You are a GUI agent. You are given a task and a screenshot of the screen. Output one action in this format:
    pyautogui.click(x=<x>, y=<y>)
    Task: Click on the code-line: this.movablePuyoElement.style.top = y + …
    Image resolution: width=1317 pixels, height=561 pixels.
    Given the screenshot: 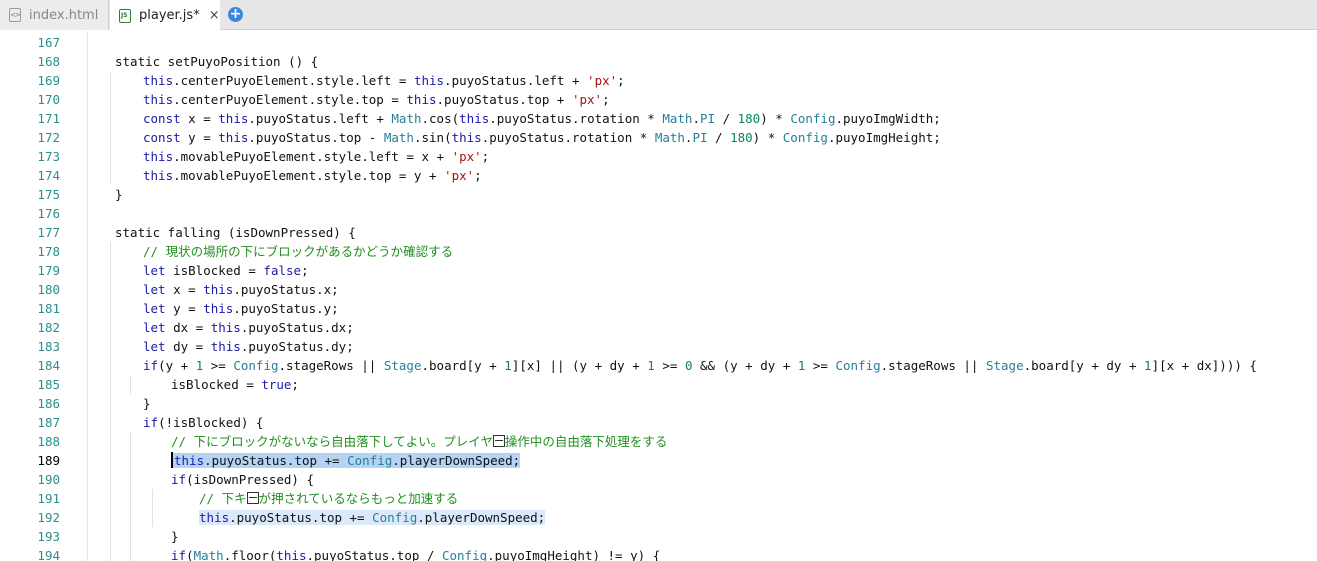 What is the action you would take?
    pyautogui.click(x=312, y=175)
    